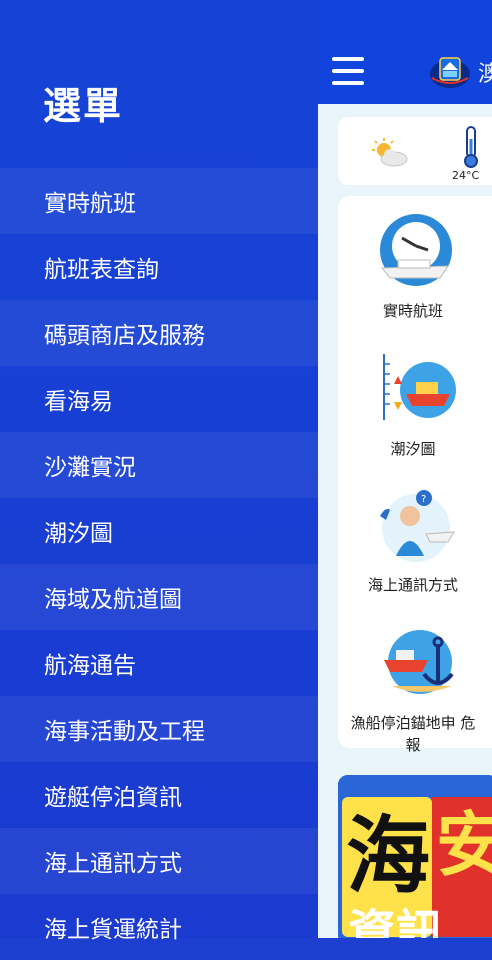 This screenshot has height=960, width=492. I want to click on menu-item-tide-chart: 潮汐圖, so click(159, 531).